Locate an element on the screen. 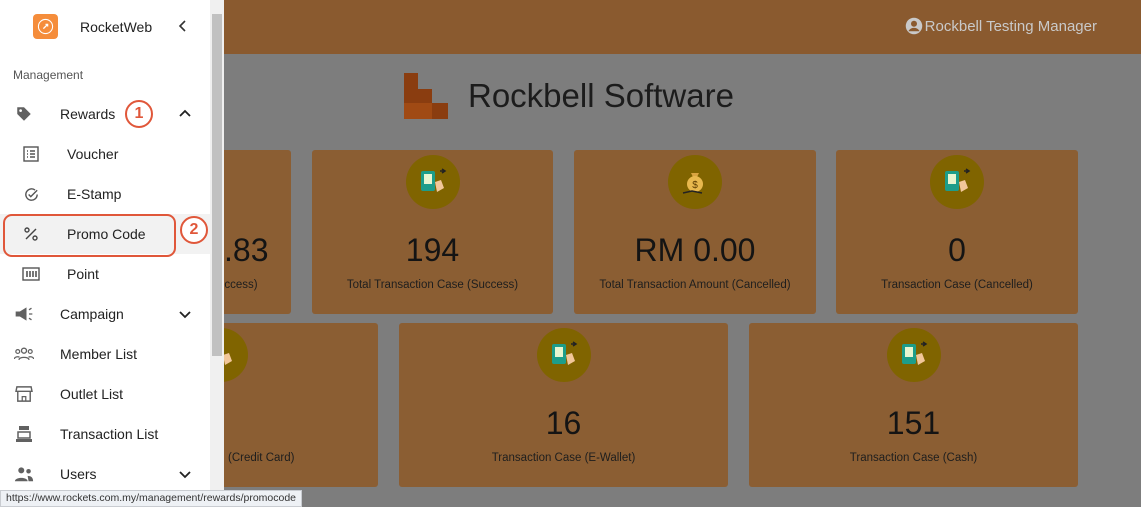 The image size is (1141, 507). sidebar-item-label: Voucher is located at coordinates (93, 154).